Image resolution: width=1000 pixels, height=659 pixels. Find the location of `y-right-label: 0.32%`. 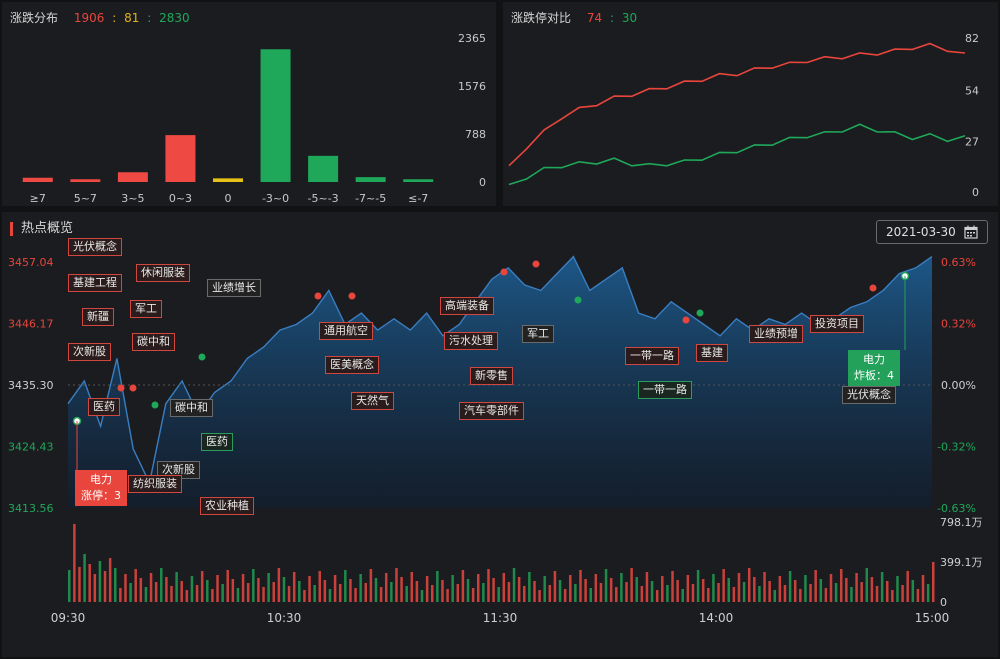

y-right-label: 0.32% is located at coordinates (958, 324).